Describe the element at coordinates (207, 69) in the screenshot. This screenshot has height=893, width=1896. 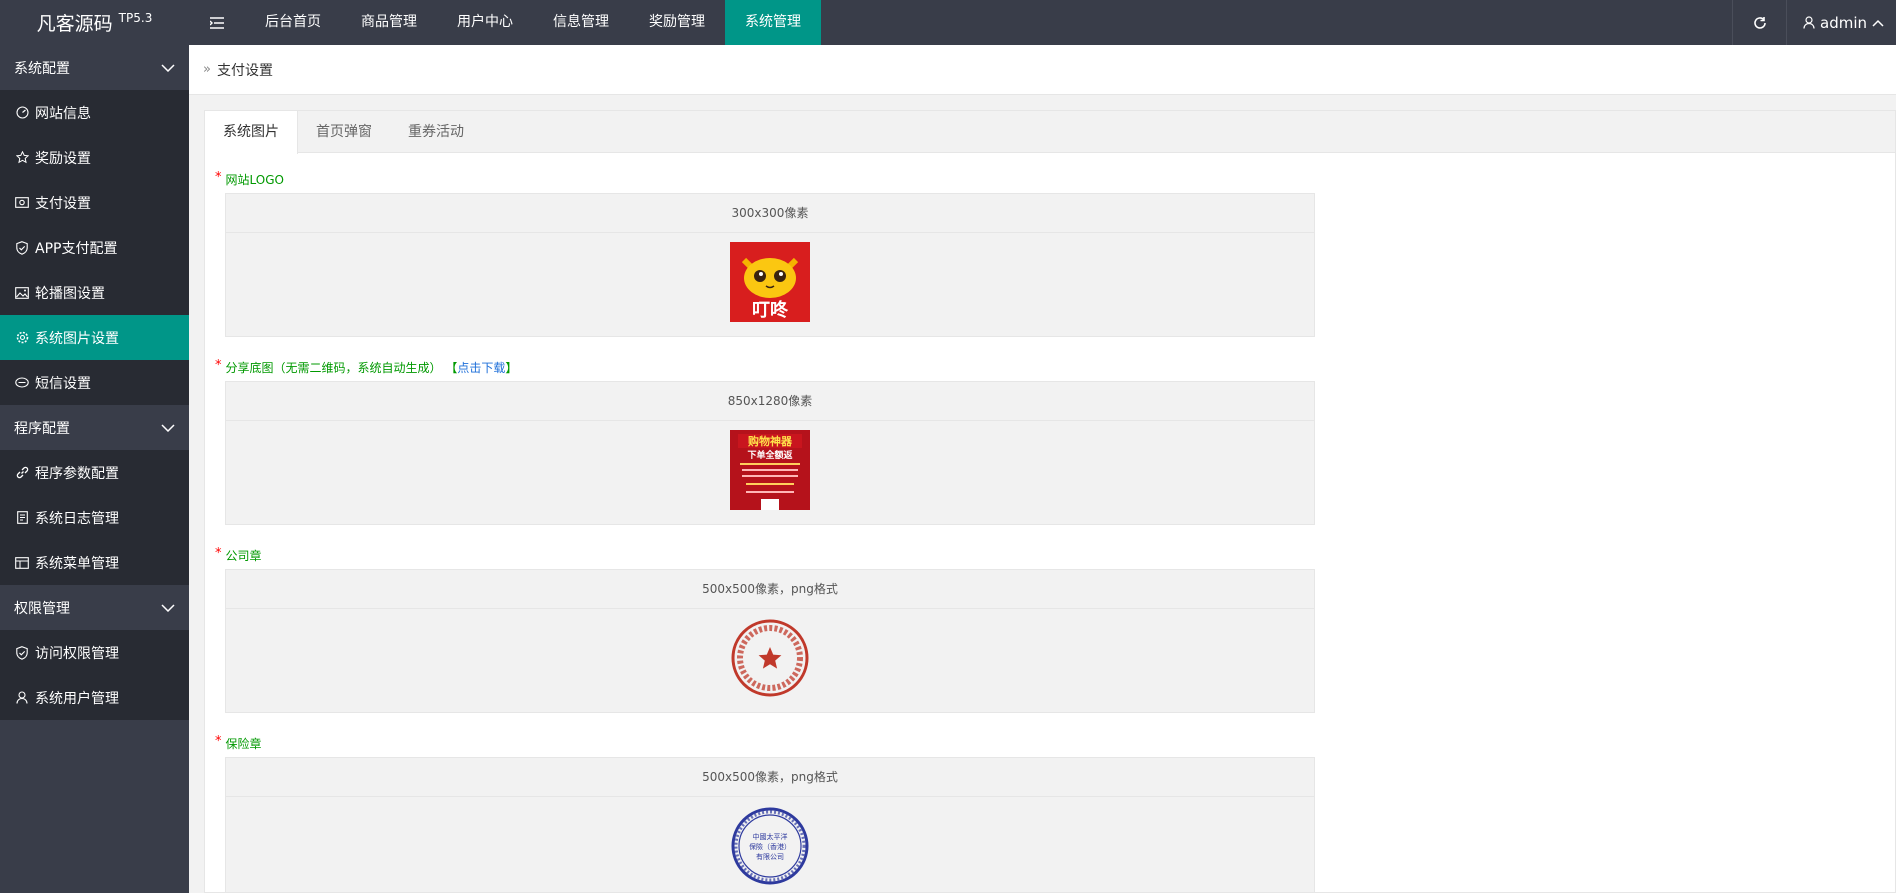
I see `double-chevron-right-icon: »` at that location.